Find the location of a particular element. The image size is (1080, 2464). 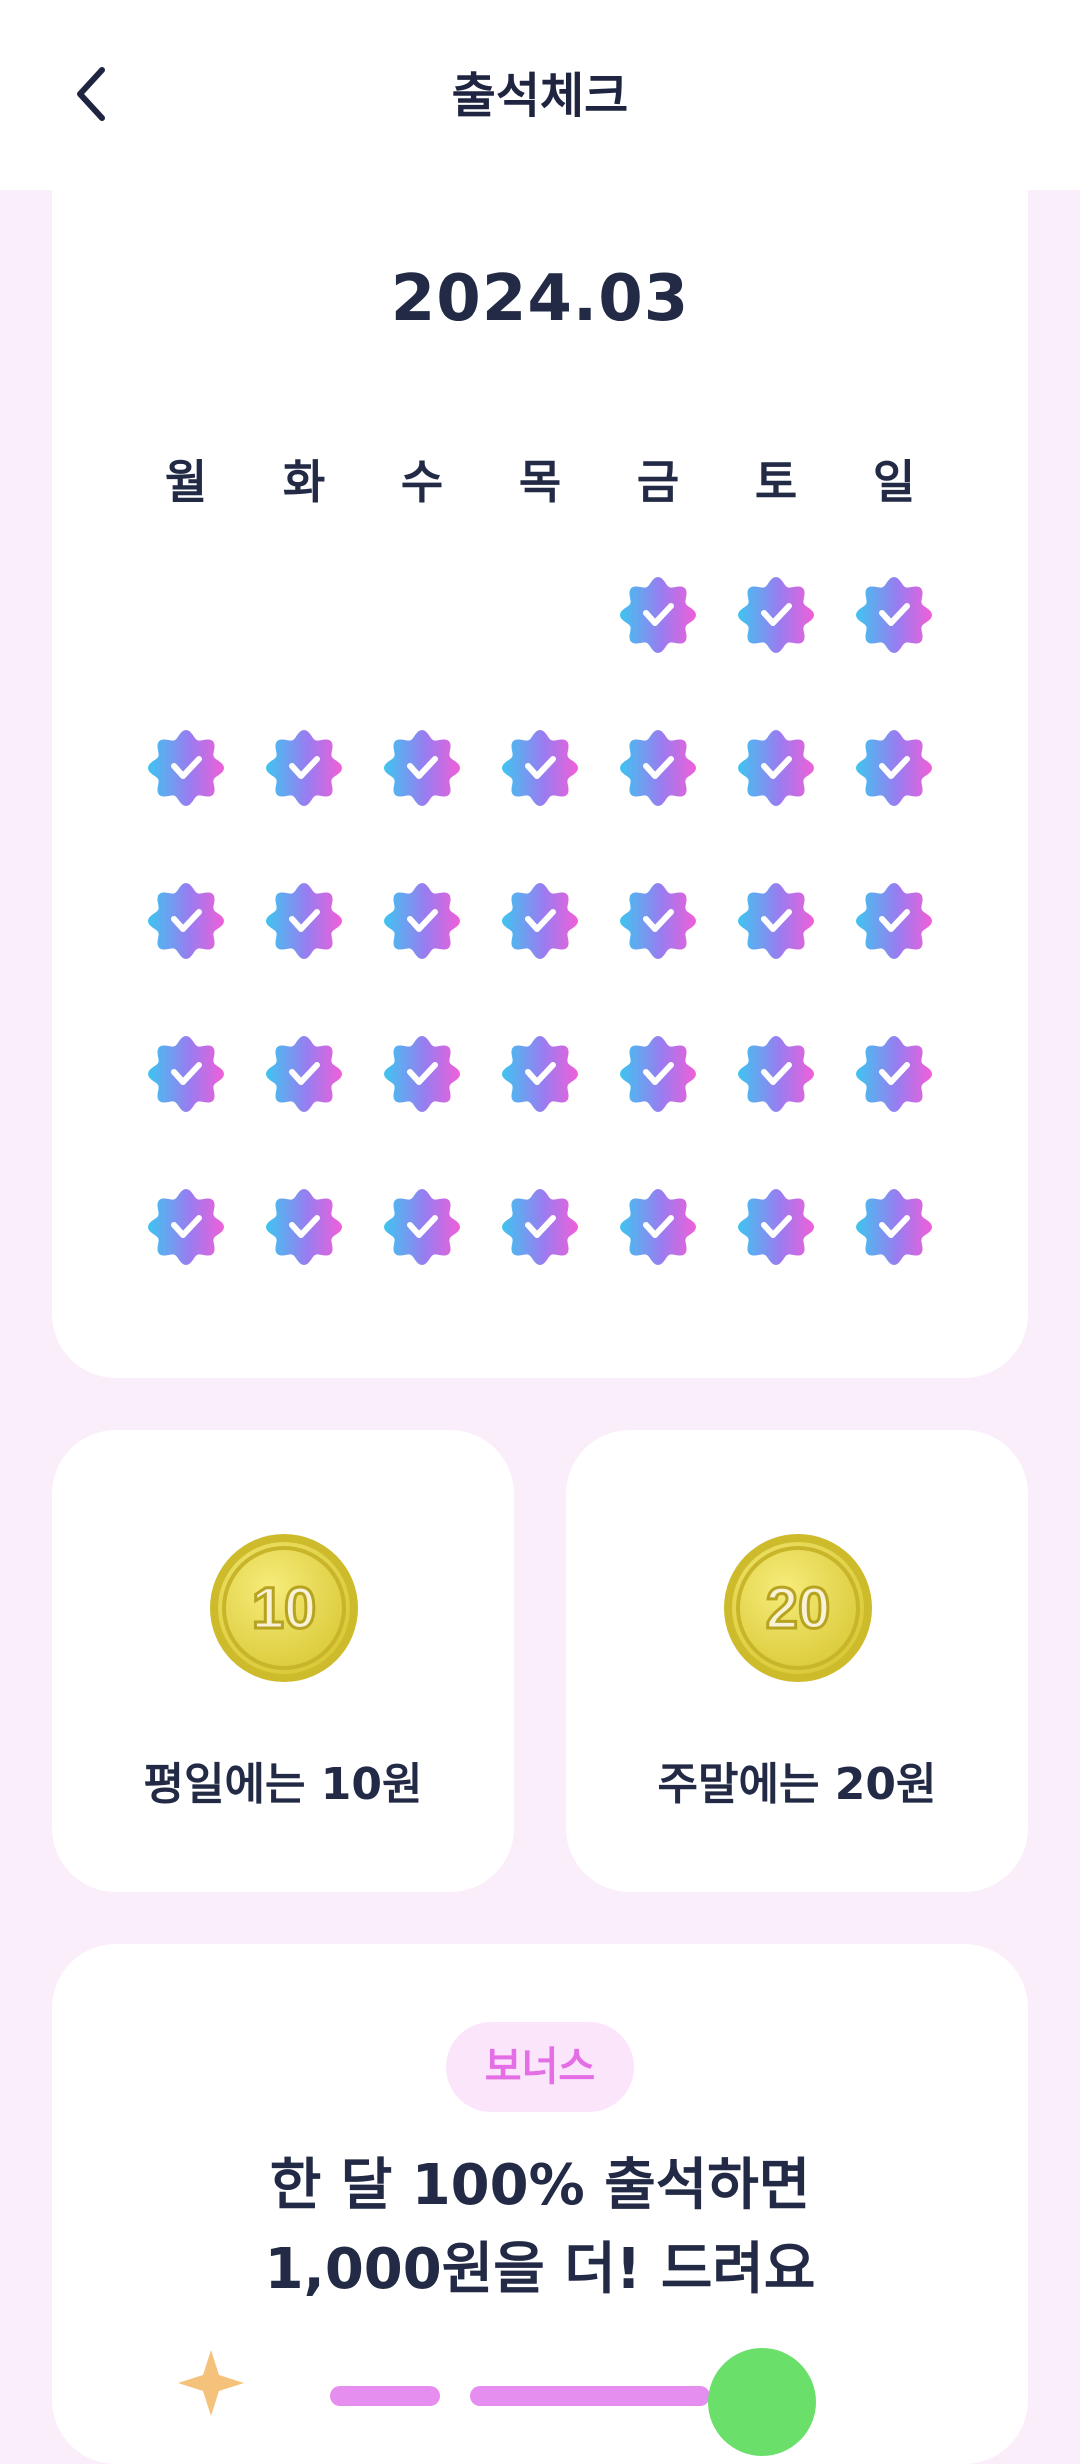

sparkle-icon is located at coordinates (211, 2383).